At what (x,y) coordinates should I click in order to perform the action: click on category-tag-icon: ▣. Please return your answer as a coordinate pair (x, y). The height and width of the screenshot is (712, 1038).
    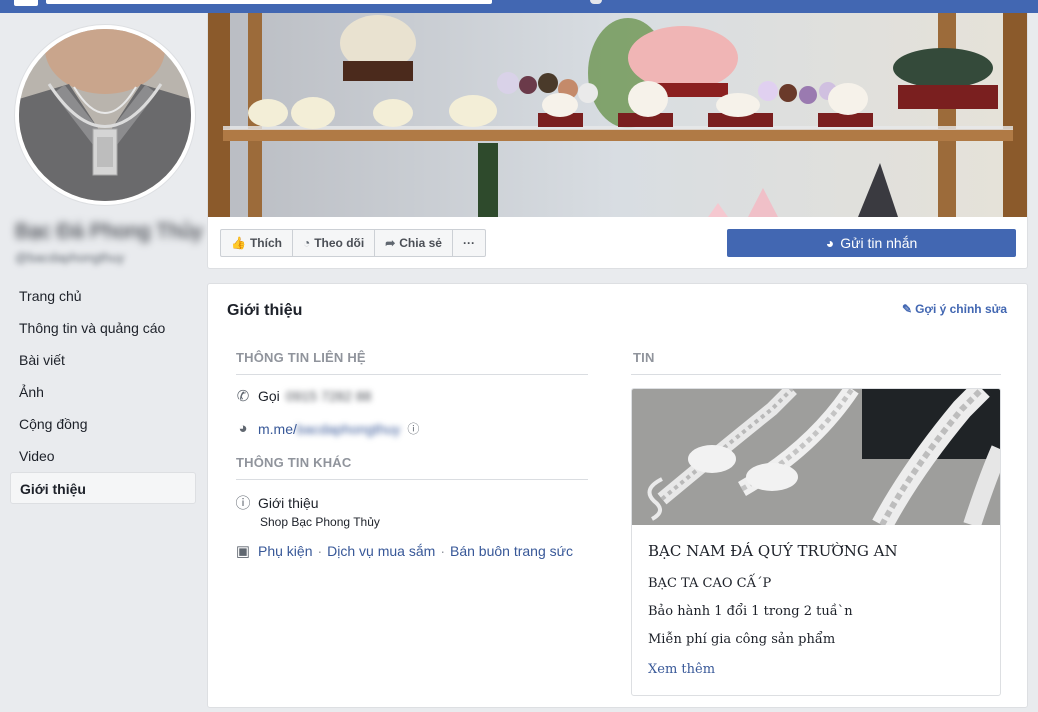
    Looking at the image, I should click on (243, 551).